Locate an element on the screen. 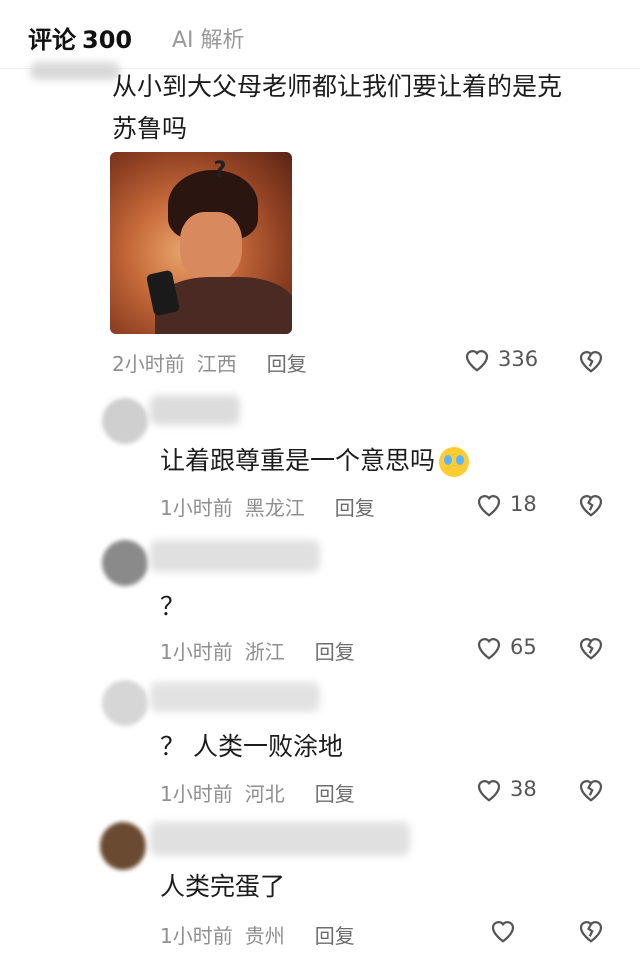 The width and height of the screenshot is (640, 960). comment-count: 300 is located at coordinates (107, 40).